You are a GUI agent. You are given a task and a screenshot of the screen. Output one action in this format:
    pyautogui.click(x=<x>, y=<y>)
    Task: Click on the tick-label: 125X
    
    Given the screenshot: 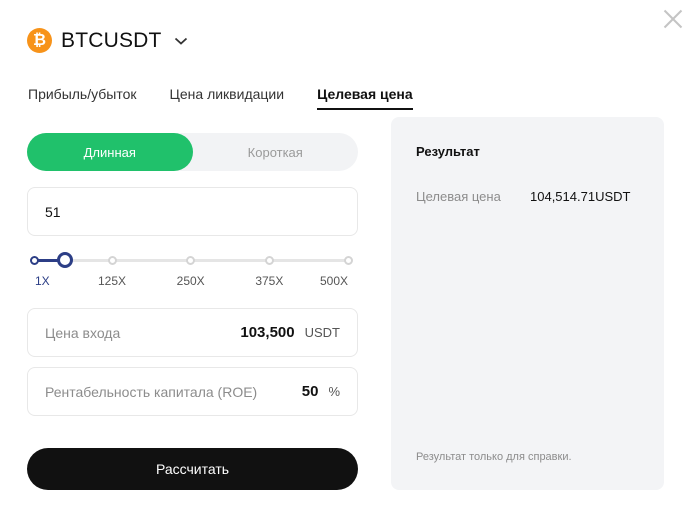 What is the action you would take?
    pyautogui.click(x=112, y=281)
    